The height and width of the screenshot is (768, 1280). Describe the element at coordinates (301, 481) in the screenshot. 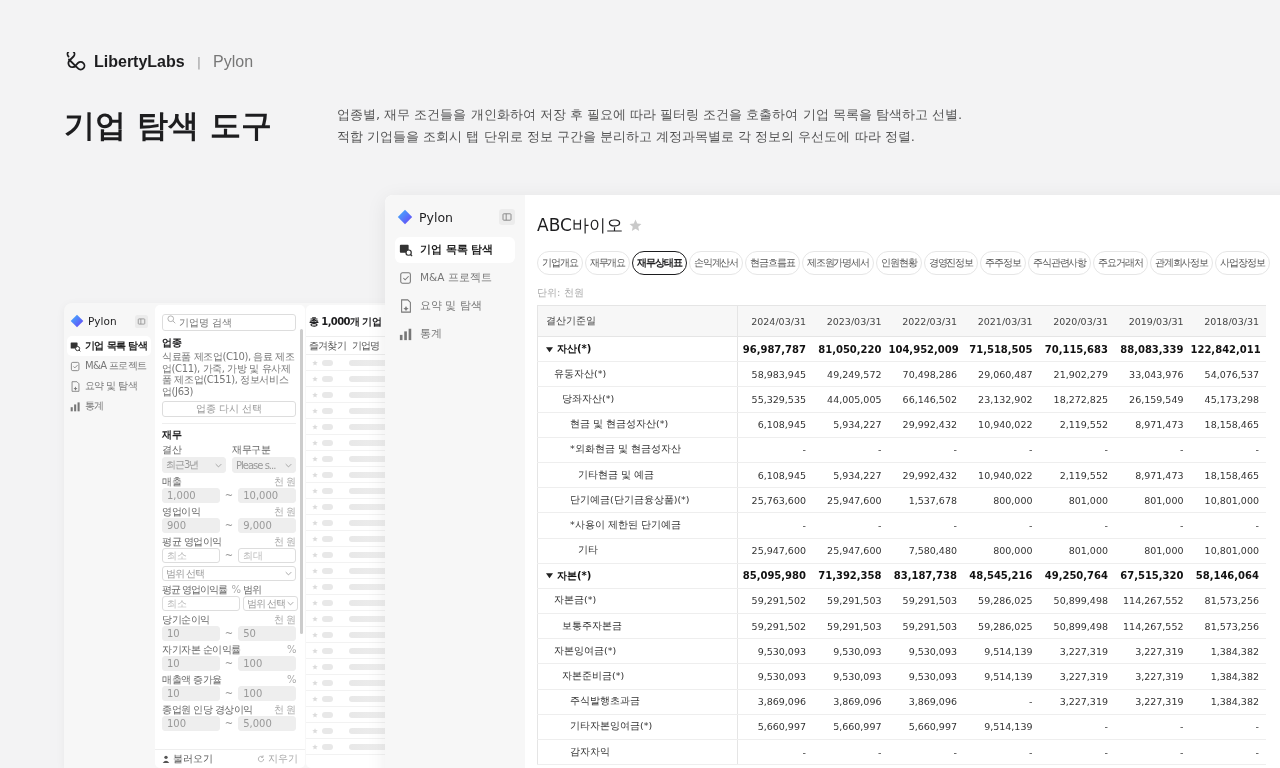

I see `scrollbar` at that location.